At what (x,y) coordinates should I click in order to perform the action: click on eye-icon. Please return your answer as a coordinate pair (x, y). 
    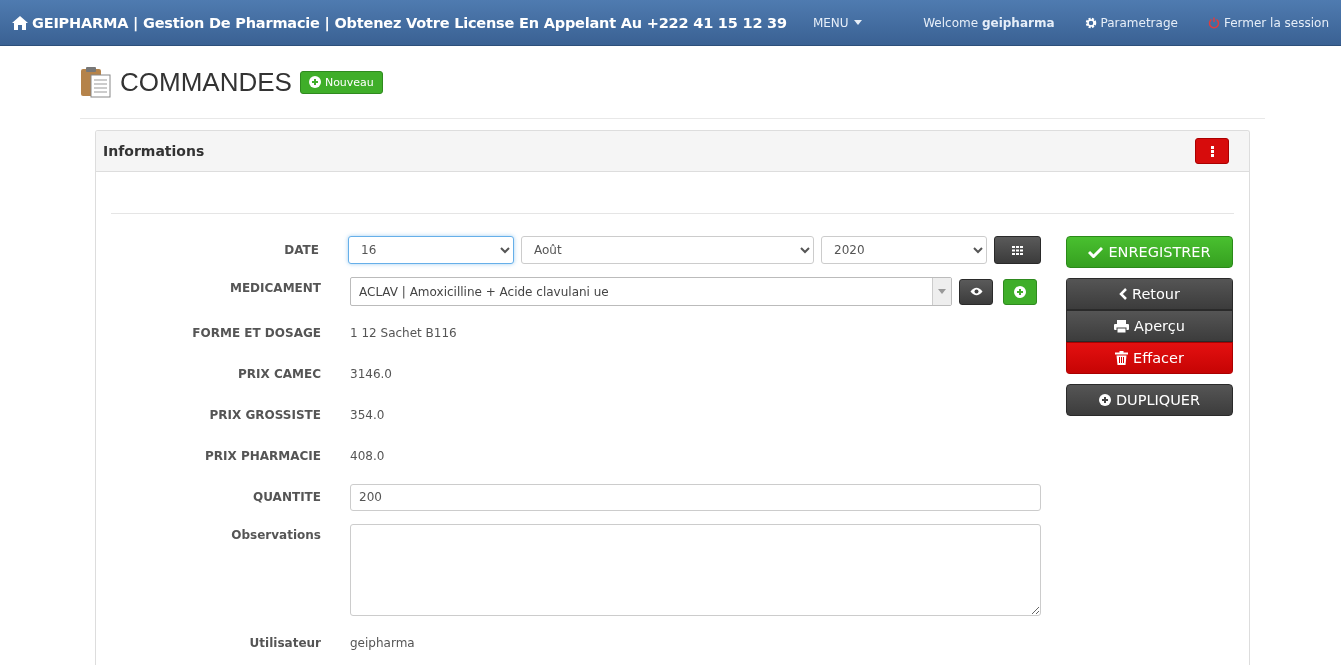
    Looking at the image, I should click on (976, 291).